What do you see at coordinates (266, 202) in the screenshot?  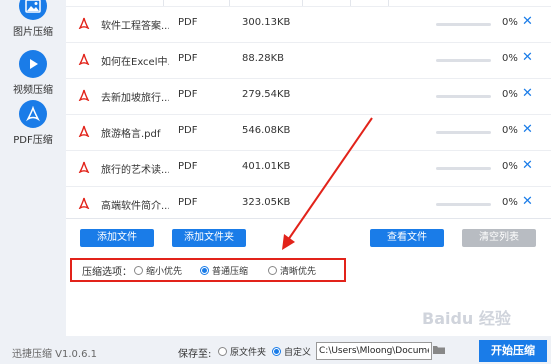 I see `file-size: 323.05KB` at bounding box center [266, 202].